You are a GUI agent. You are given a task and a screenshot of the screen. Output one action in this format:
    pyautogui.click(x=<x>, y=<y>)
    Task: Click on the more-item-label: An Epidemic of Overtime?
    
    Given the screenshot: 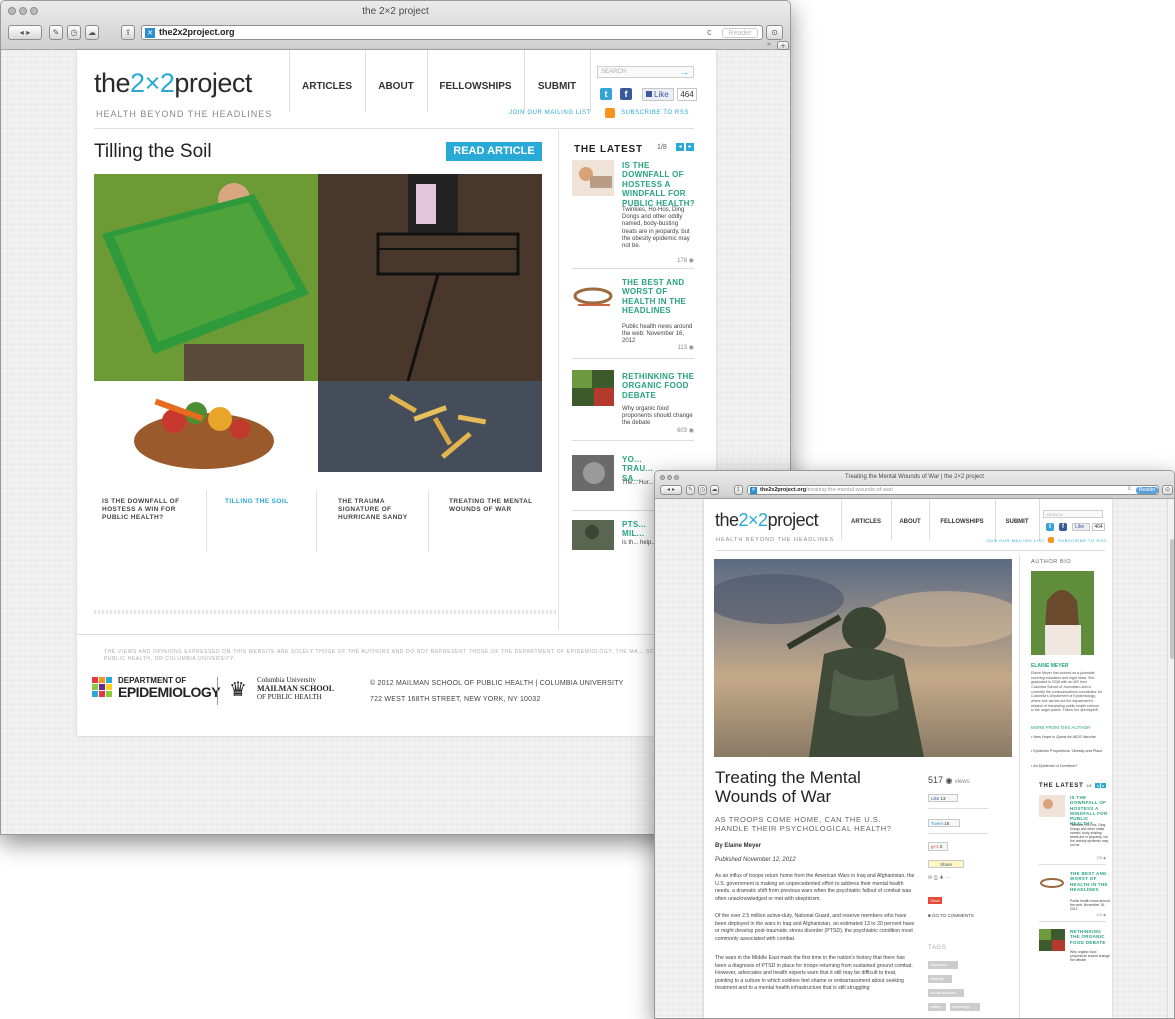 What is the action you would take?
    pyautogui.click(x=1055, y=766)
    